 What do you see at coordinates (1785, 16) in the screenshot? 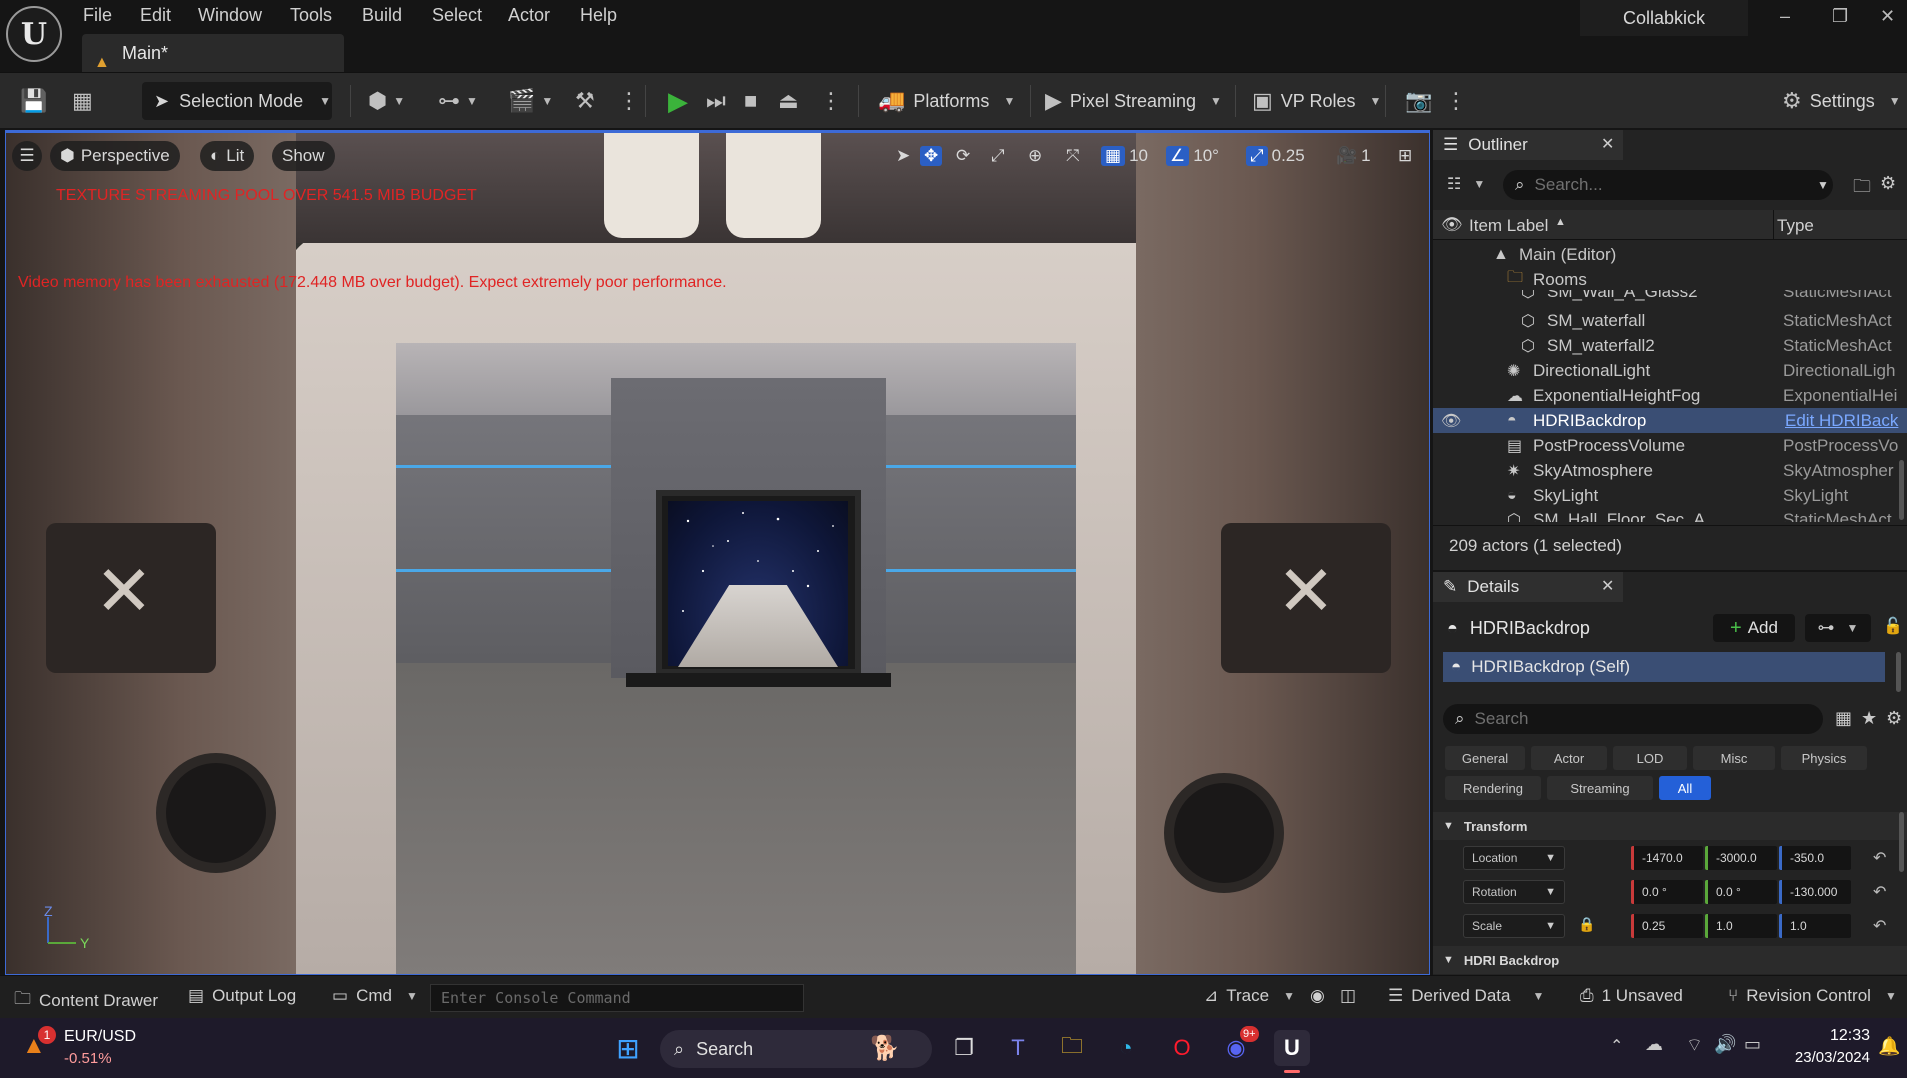
I see `minimize-button: –` at bounding box center [1785, 16].